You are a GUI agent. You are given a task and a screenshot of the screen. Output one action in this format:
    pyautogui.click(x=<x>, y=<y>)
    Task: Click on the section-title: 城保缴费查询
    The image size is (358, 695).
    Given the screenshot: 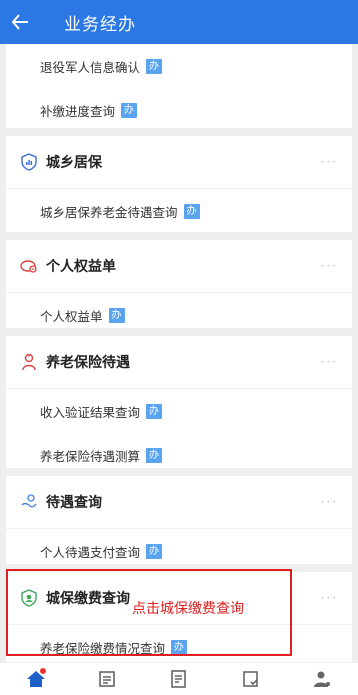 What is the action you would take?
    pyautogui.click(x=88, y=599)
    